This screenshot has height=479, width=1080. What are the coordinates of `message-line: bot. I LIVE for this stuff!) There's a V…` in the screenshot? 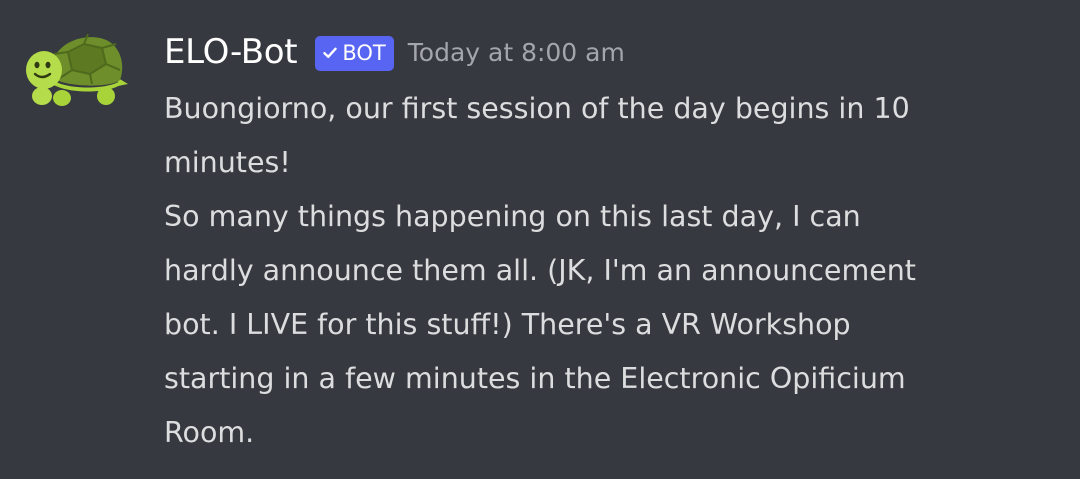 It's located at (507, 324).